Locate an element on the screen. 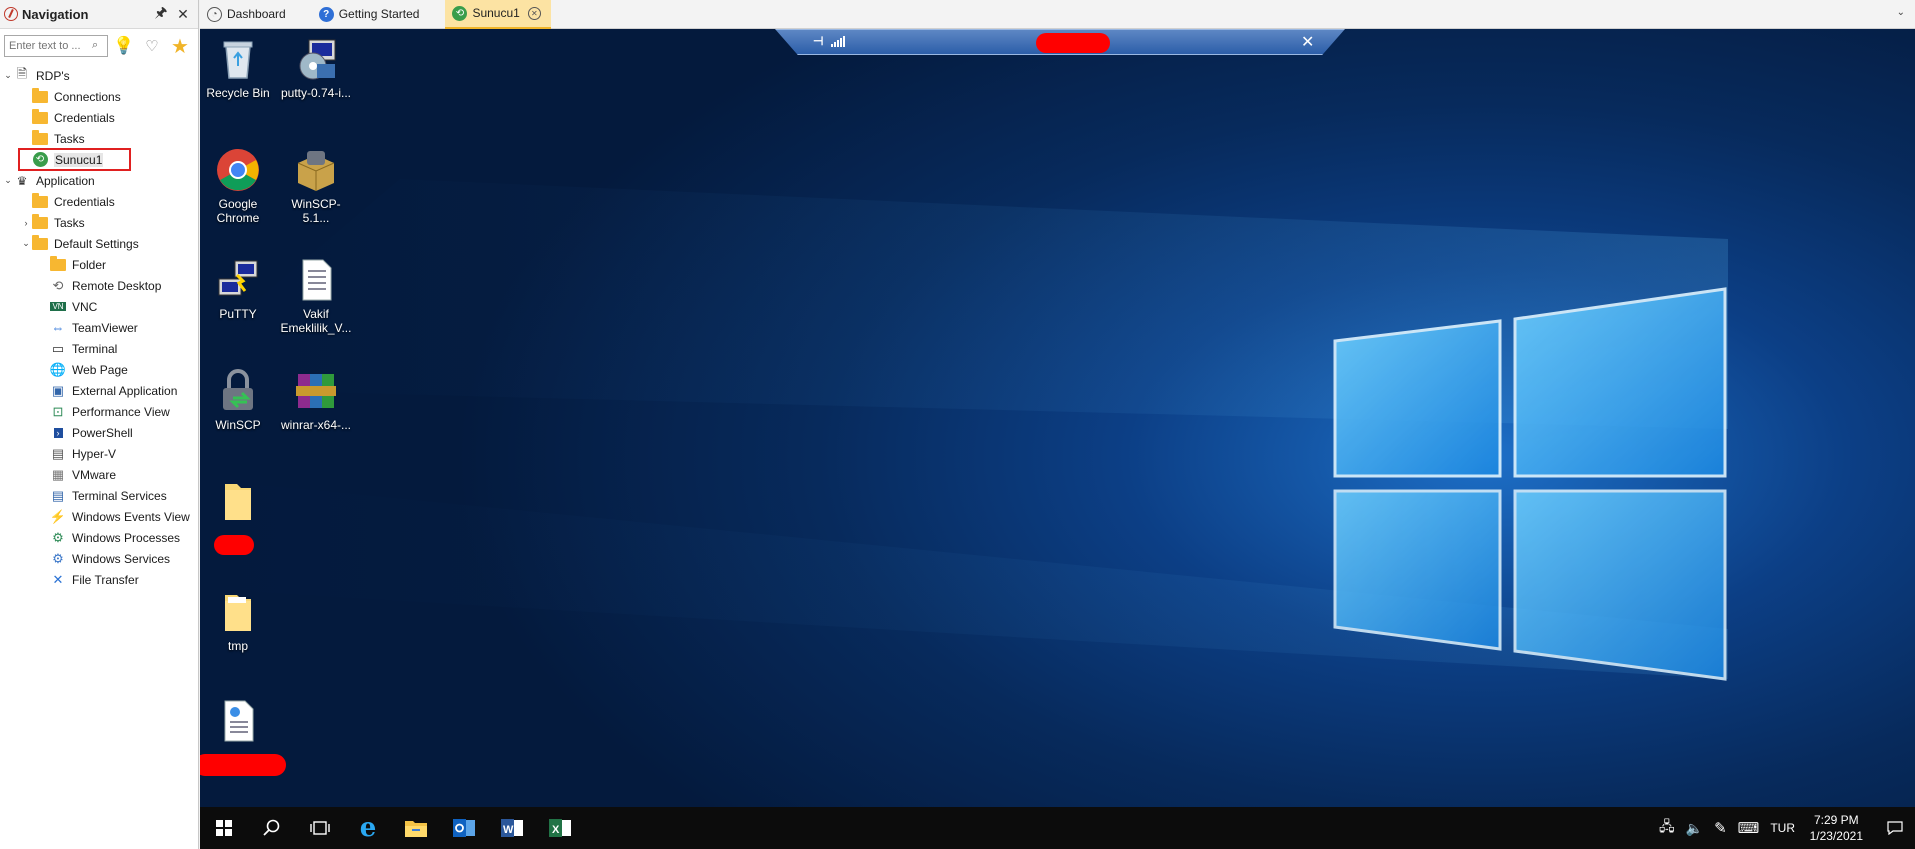  tree-item-rdp-s: ⌄ 🗎 RDP's is located at coordinates (99, 75).